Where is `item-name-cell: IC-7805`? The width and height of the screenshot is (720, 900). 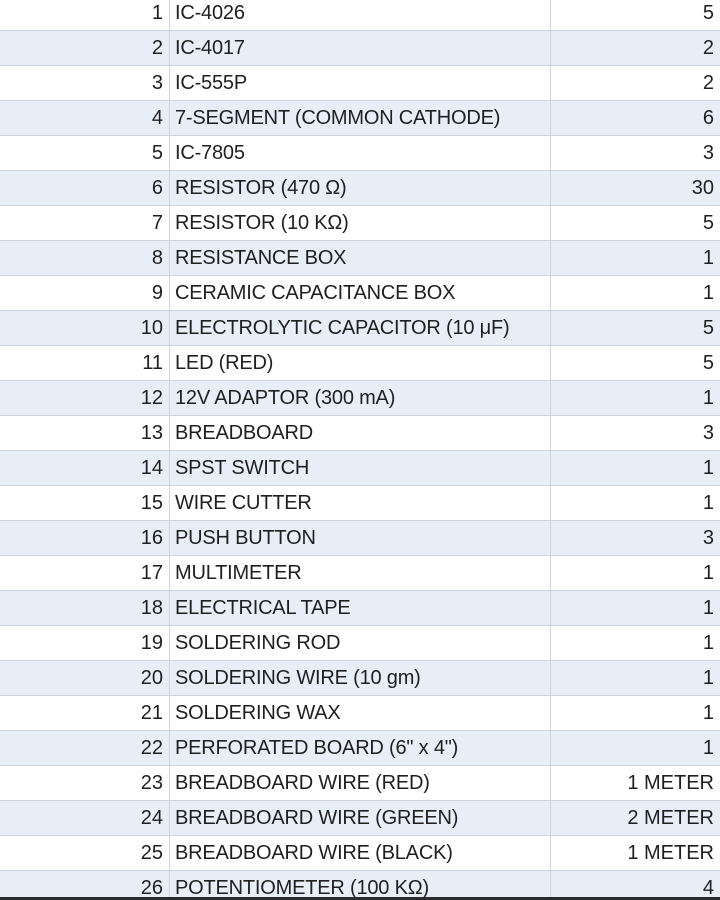 item-name-cell: IC-7805 is located at coordinates (360, 153).